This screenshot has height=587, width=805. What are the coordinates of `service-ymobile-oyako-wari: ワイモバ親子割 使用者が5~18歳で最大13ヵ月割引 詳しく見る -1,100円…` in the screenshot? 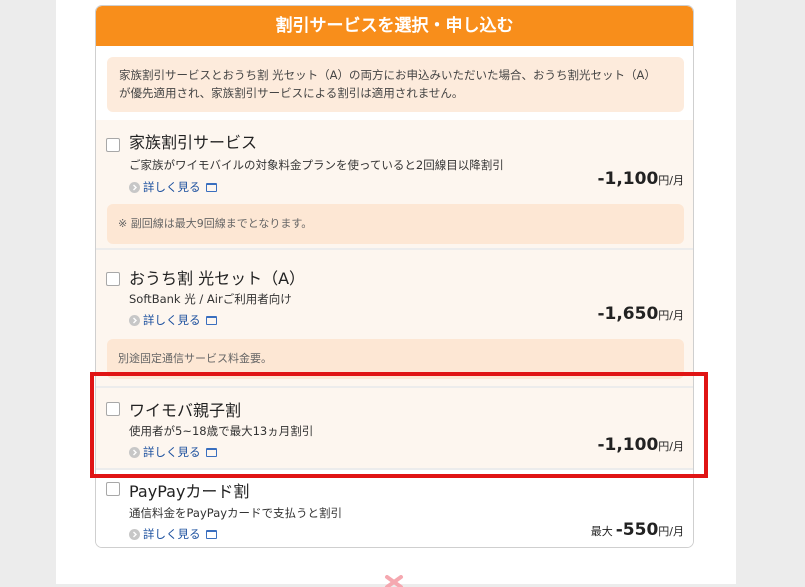 It's located at (394, 428).